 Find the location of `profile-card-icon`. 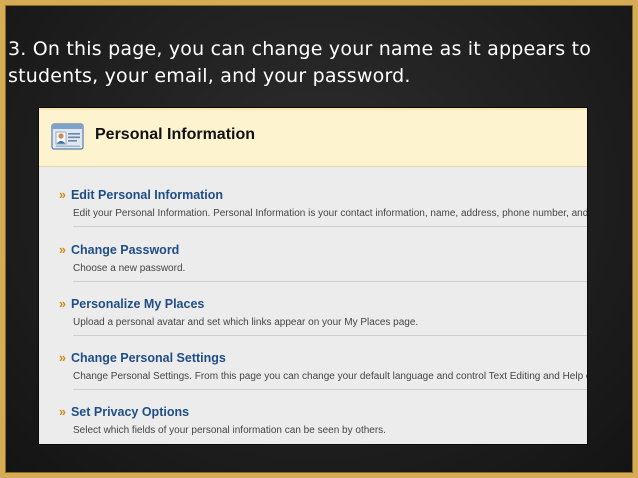

profile-card-icon is located at coordinates (68, 137).